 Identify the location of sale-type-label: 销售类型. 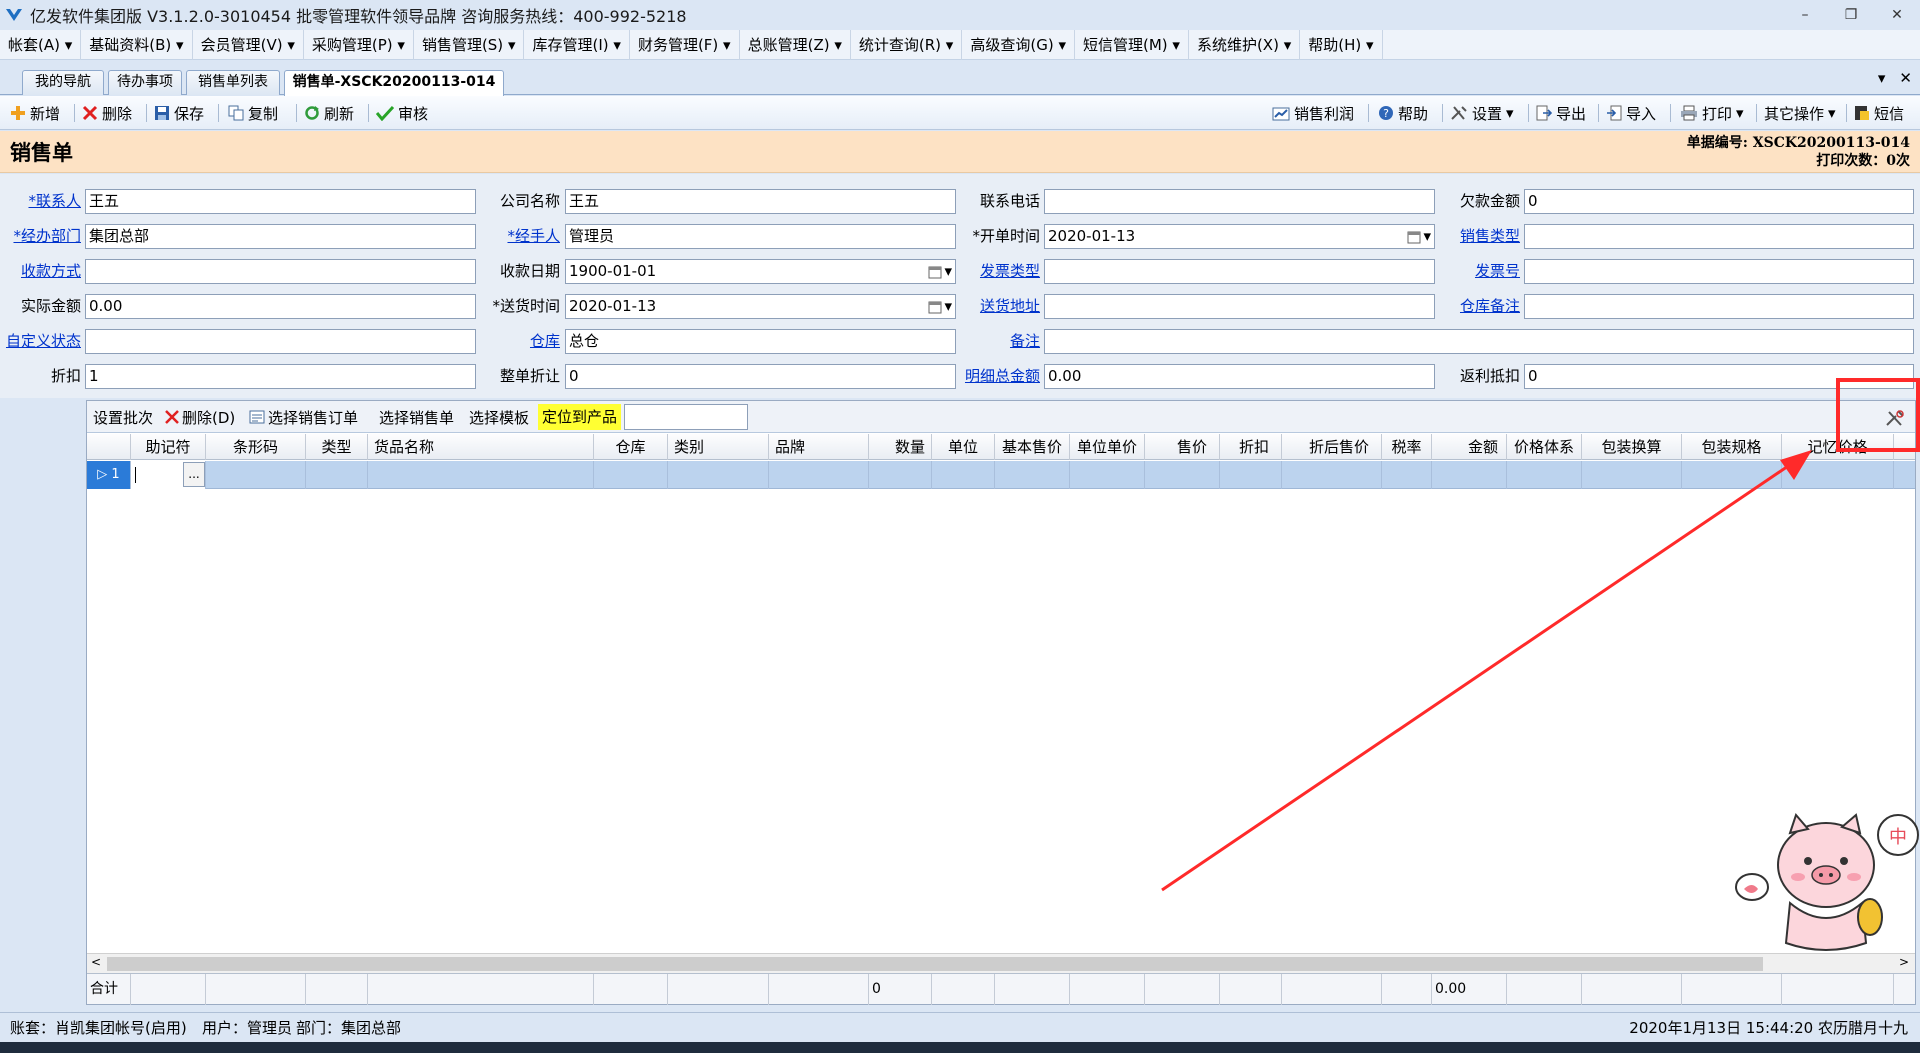
(1480, 236).